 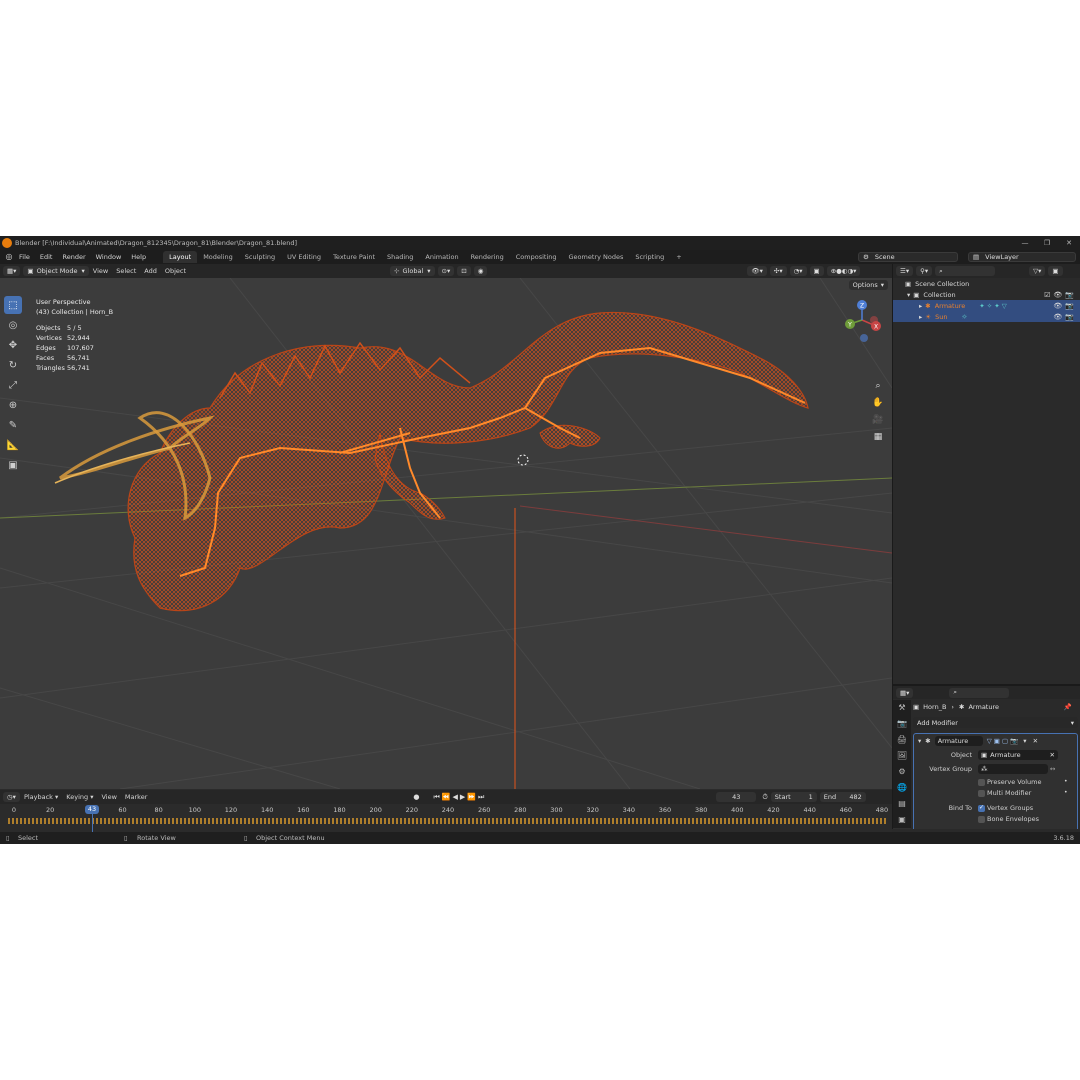 I want to click on timeline-menu-view: View, so click(x=108, y=797).